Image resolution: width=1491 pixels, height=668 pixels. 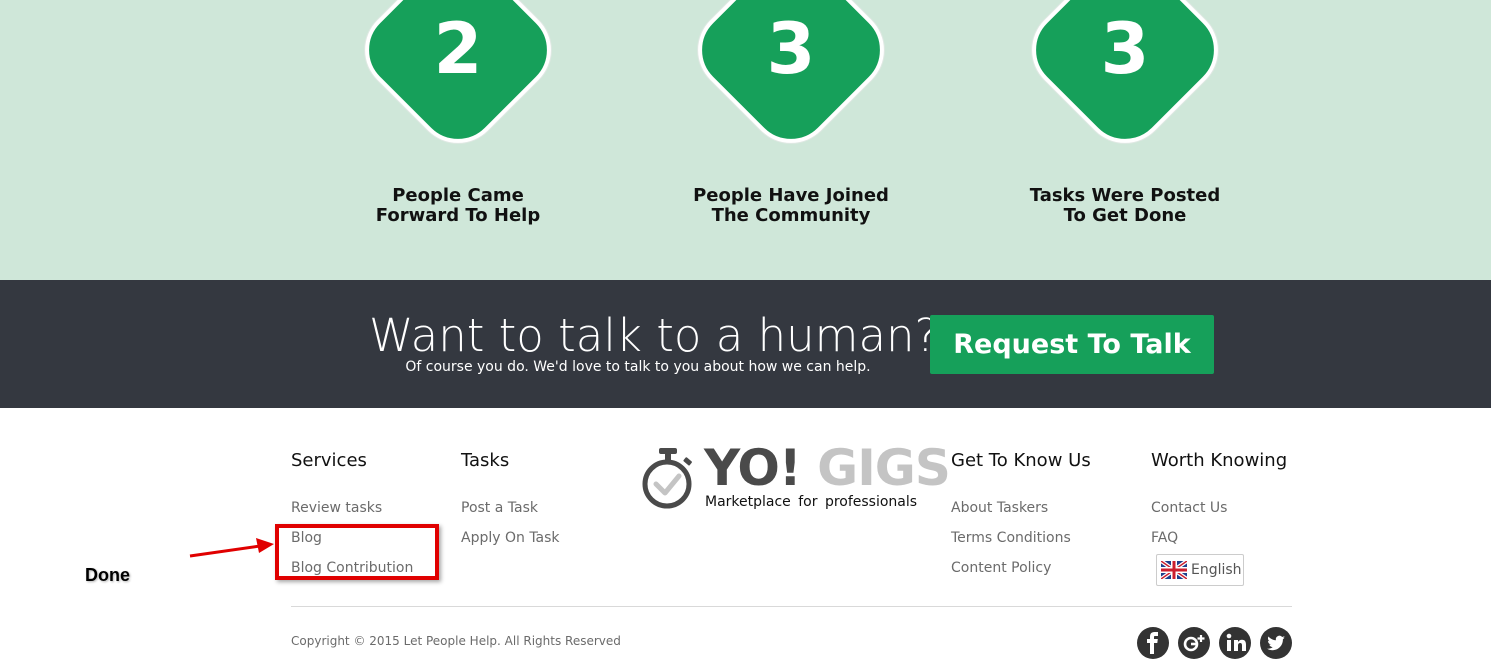 What do you see at coordinates (1219, 538) in the screenshot?
I see `link-faq: FAQ` at bounding box center [1219, 538].